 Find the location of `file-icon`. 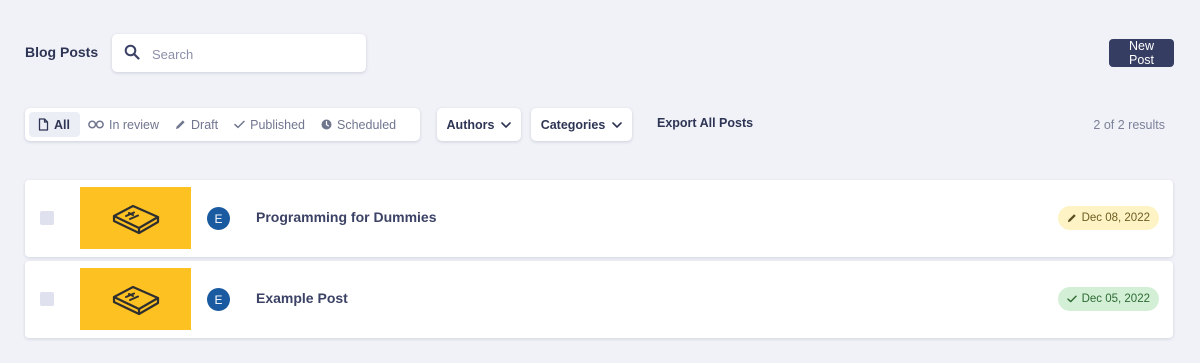

file-icon is located at coordinates (43, 124).